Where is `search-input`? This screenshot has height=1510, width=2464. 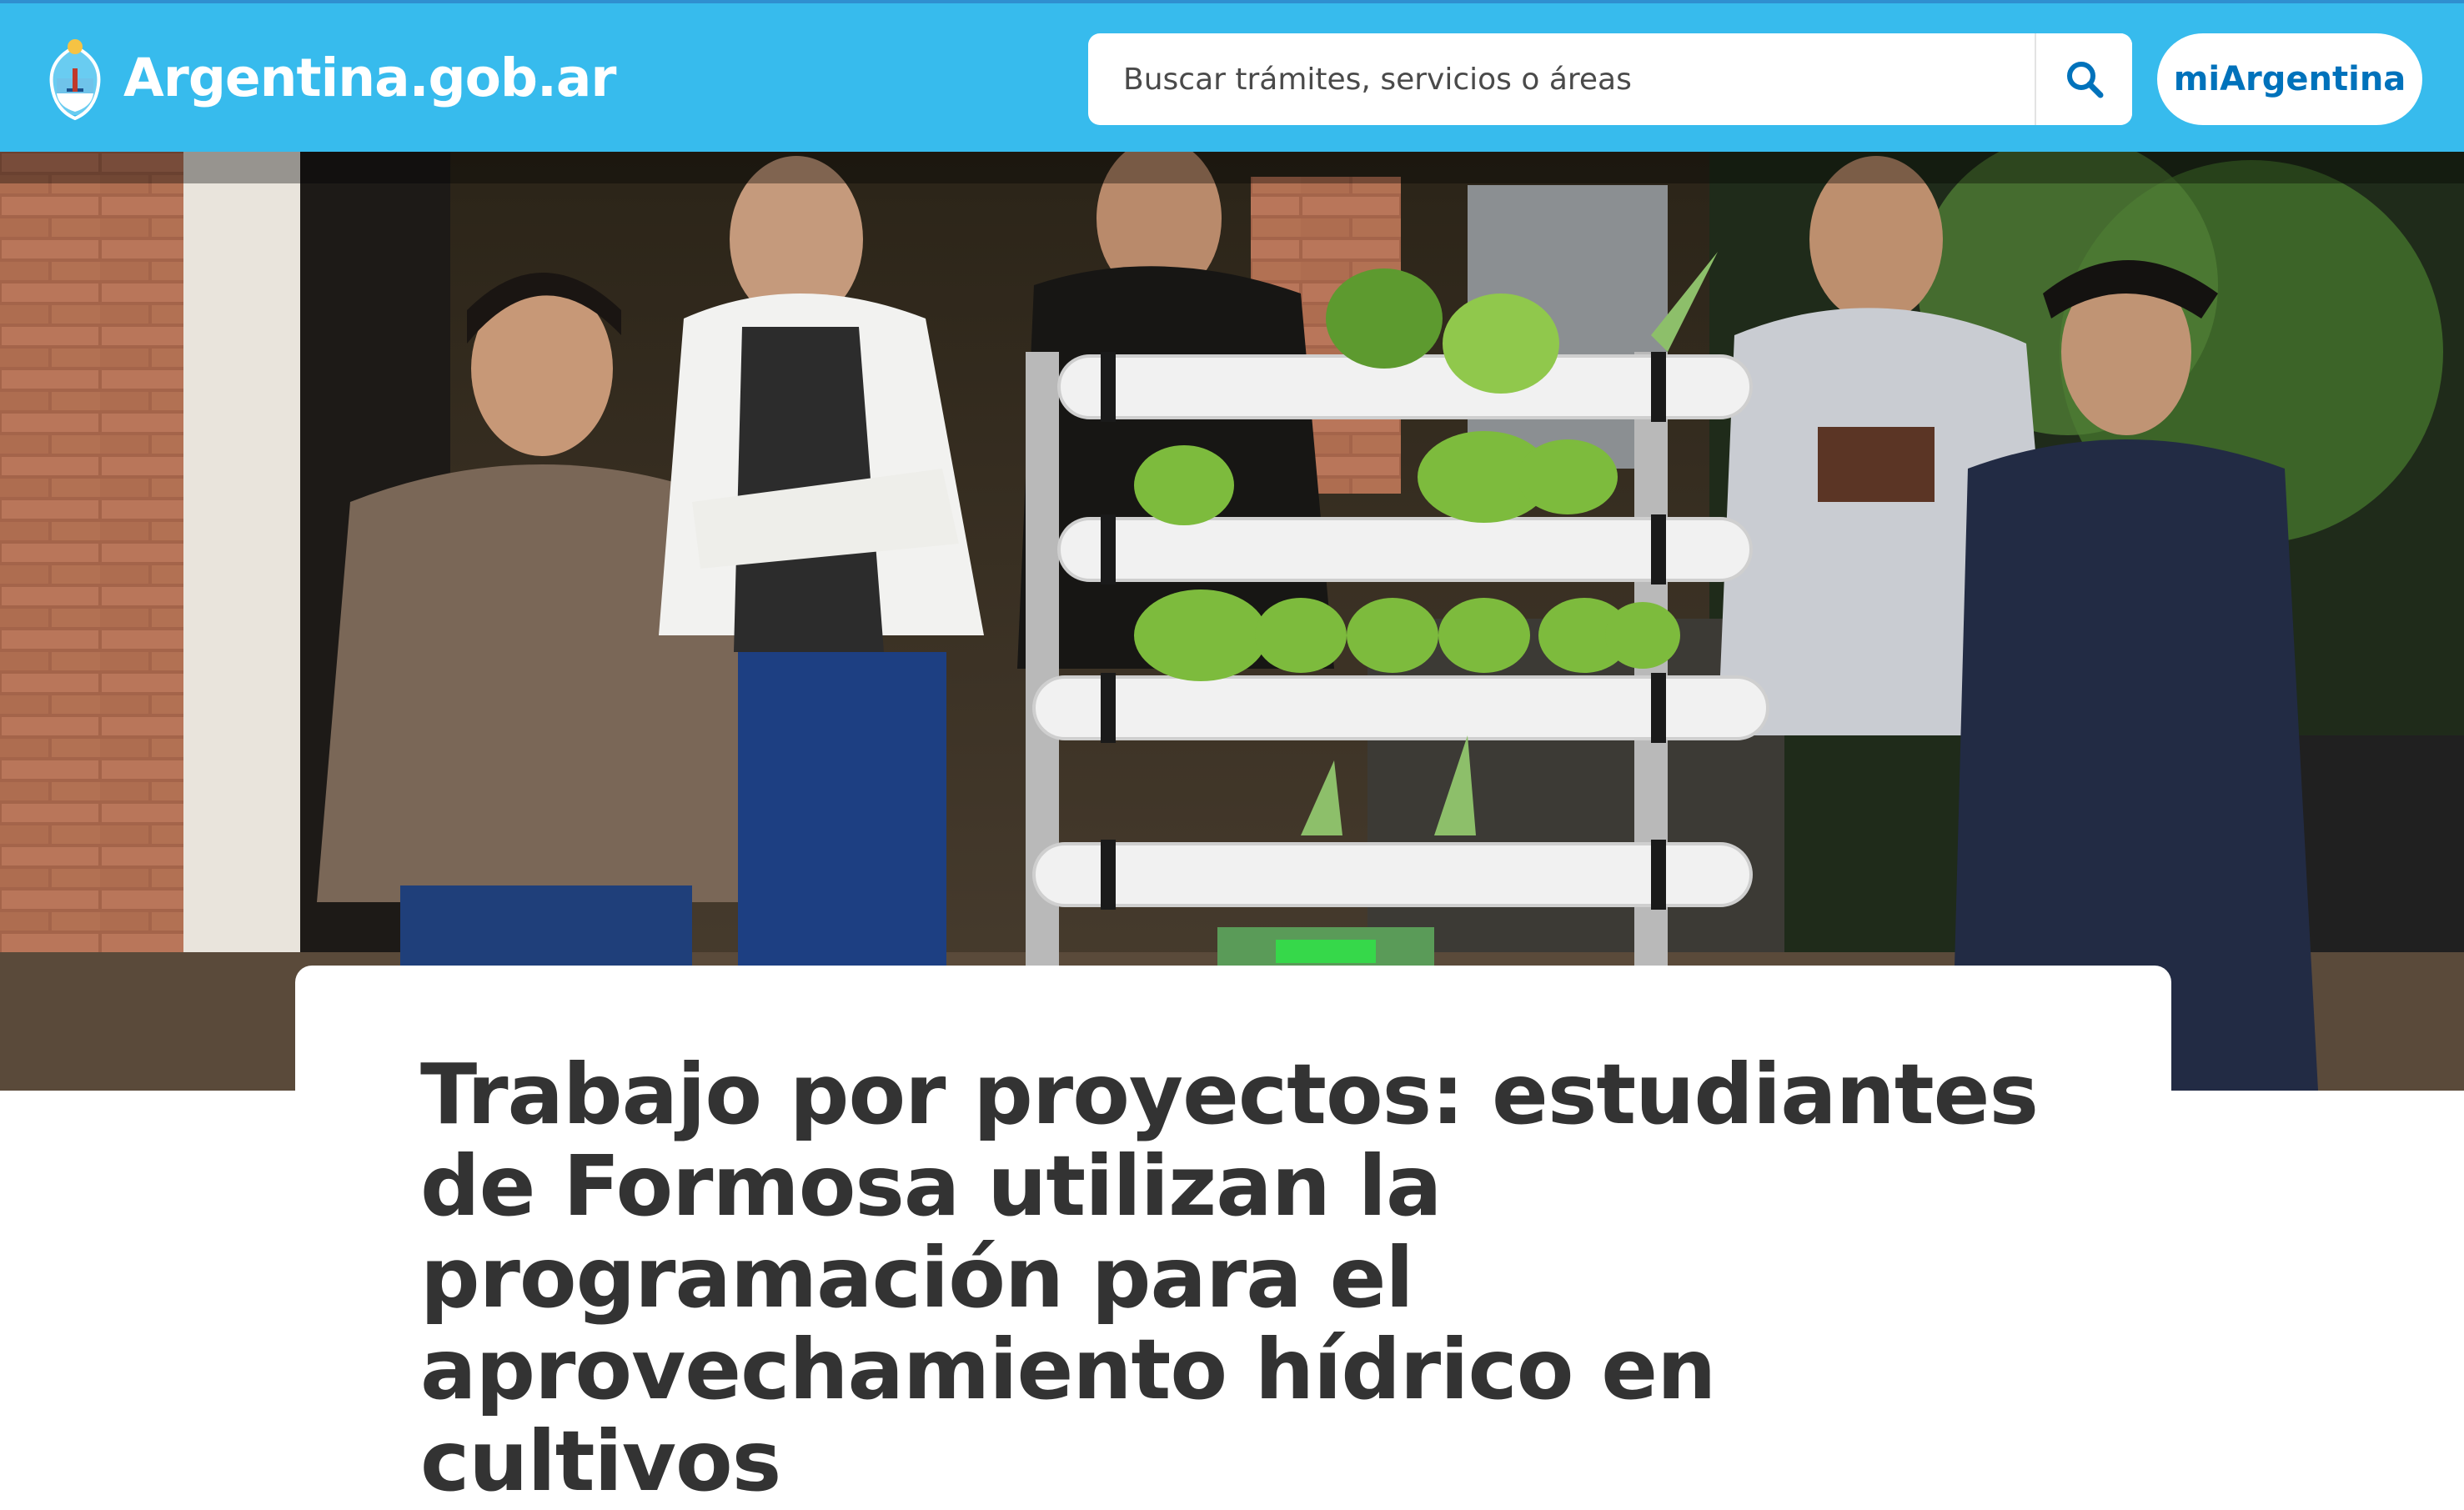 search-input is located at coordinates (1561, 79).